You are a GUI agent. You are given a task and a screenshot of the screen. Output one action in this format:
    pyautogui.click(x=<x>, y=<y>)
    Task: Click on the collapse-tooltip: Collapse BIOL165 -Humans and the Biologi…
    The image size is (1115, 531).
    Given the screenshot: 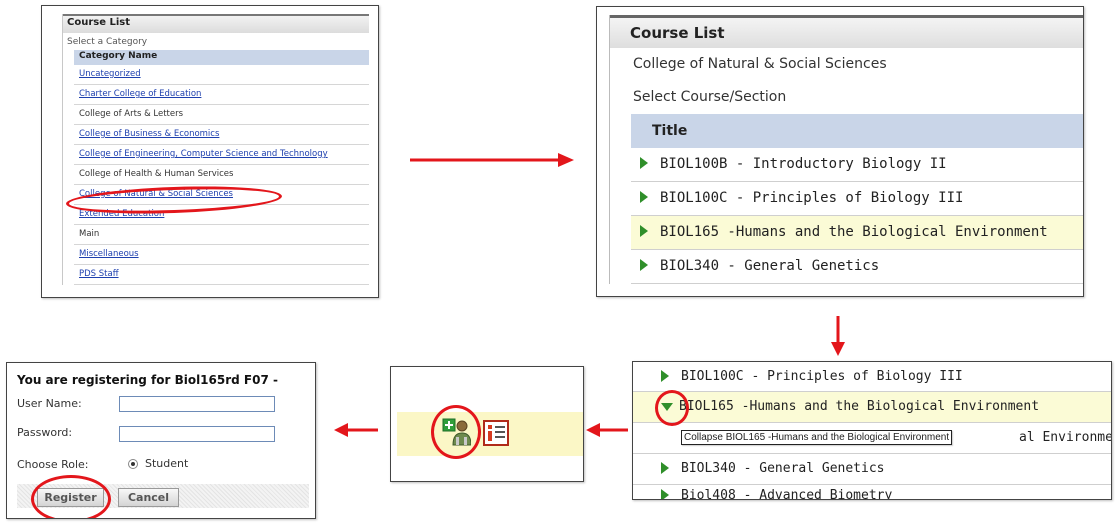 What is the action you would take?
    pyautogui.click(x=817, y=437)
    